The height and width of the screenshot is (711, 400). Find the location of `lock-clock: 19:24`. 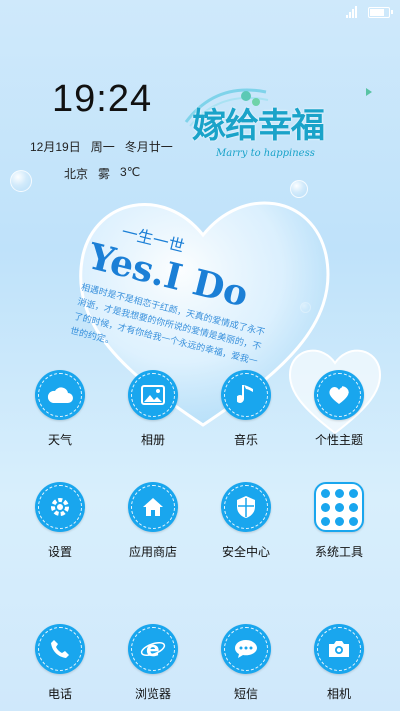

lock-clock: 19:24 is located at coordinates (102, 99).